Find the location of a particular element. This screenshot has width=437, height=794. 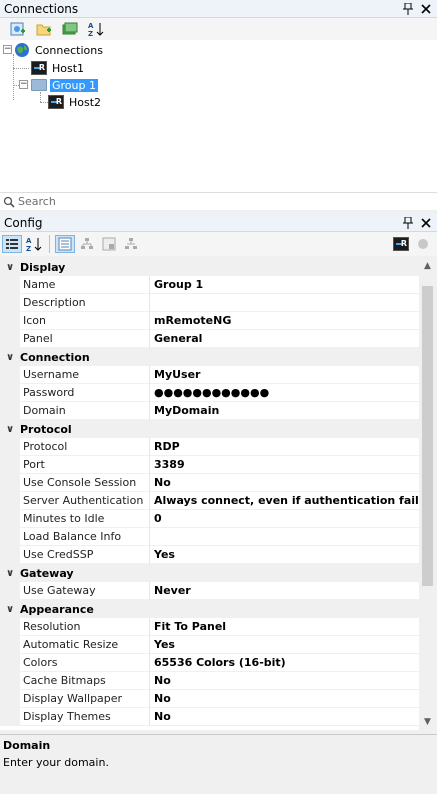

config-toolbar: AZ is located at coordinates (218, 244).